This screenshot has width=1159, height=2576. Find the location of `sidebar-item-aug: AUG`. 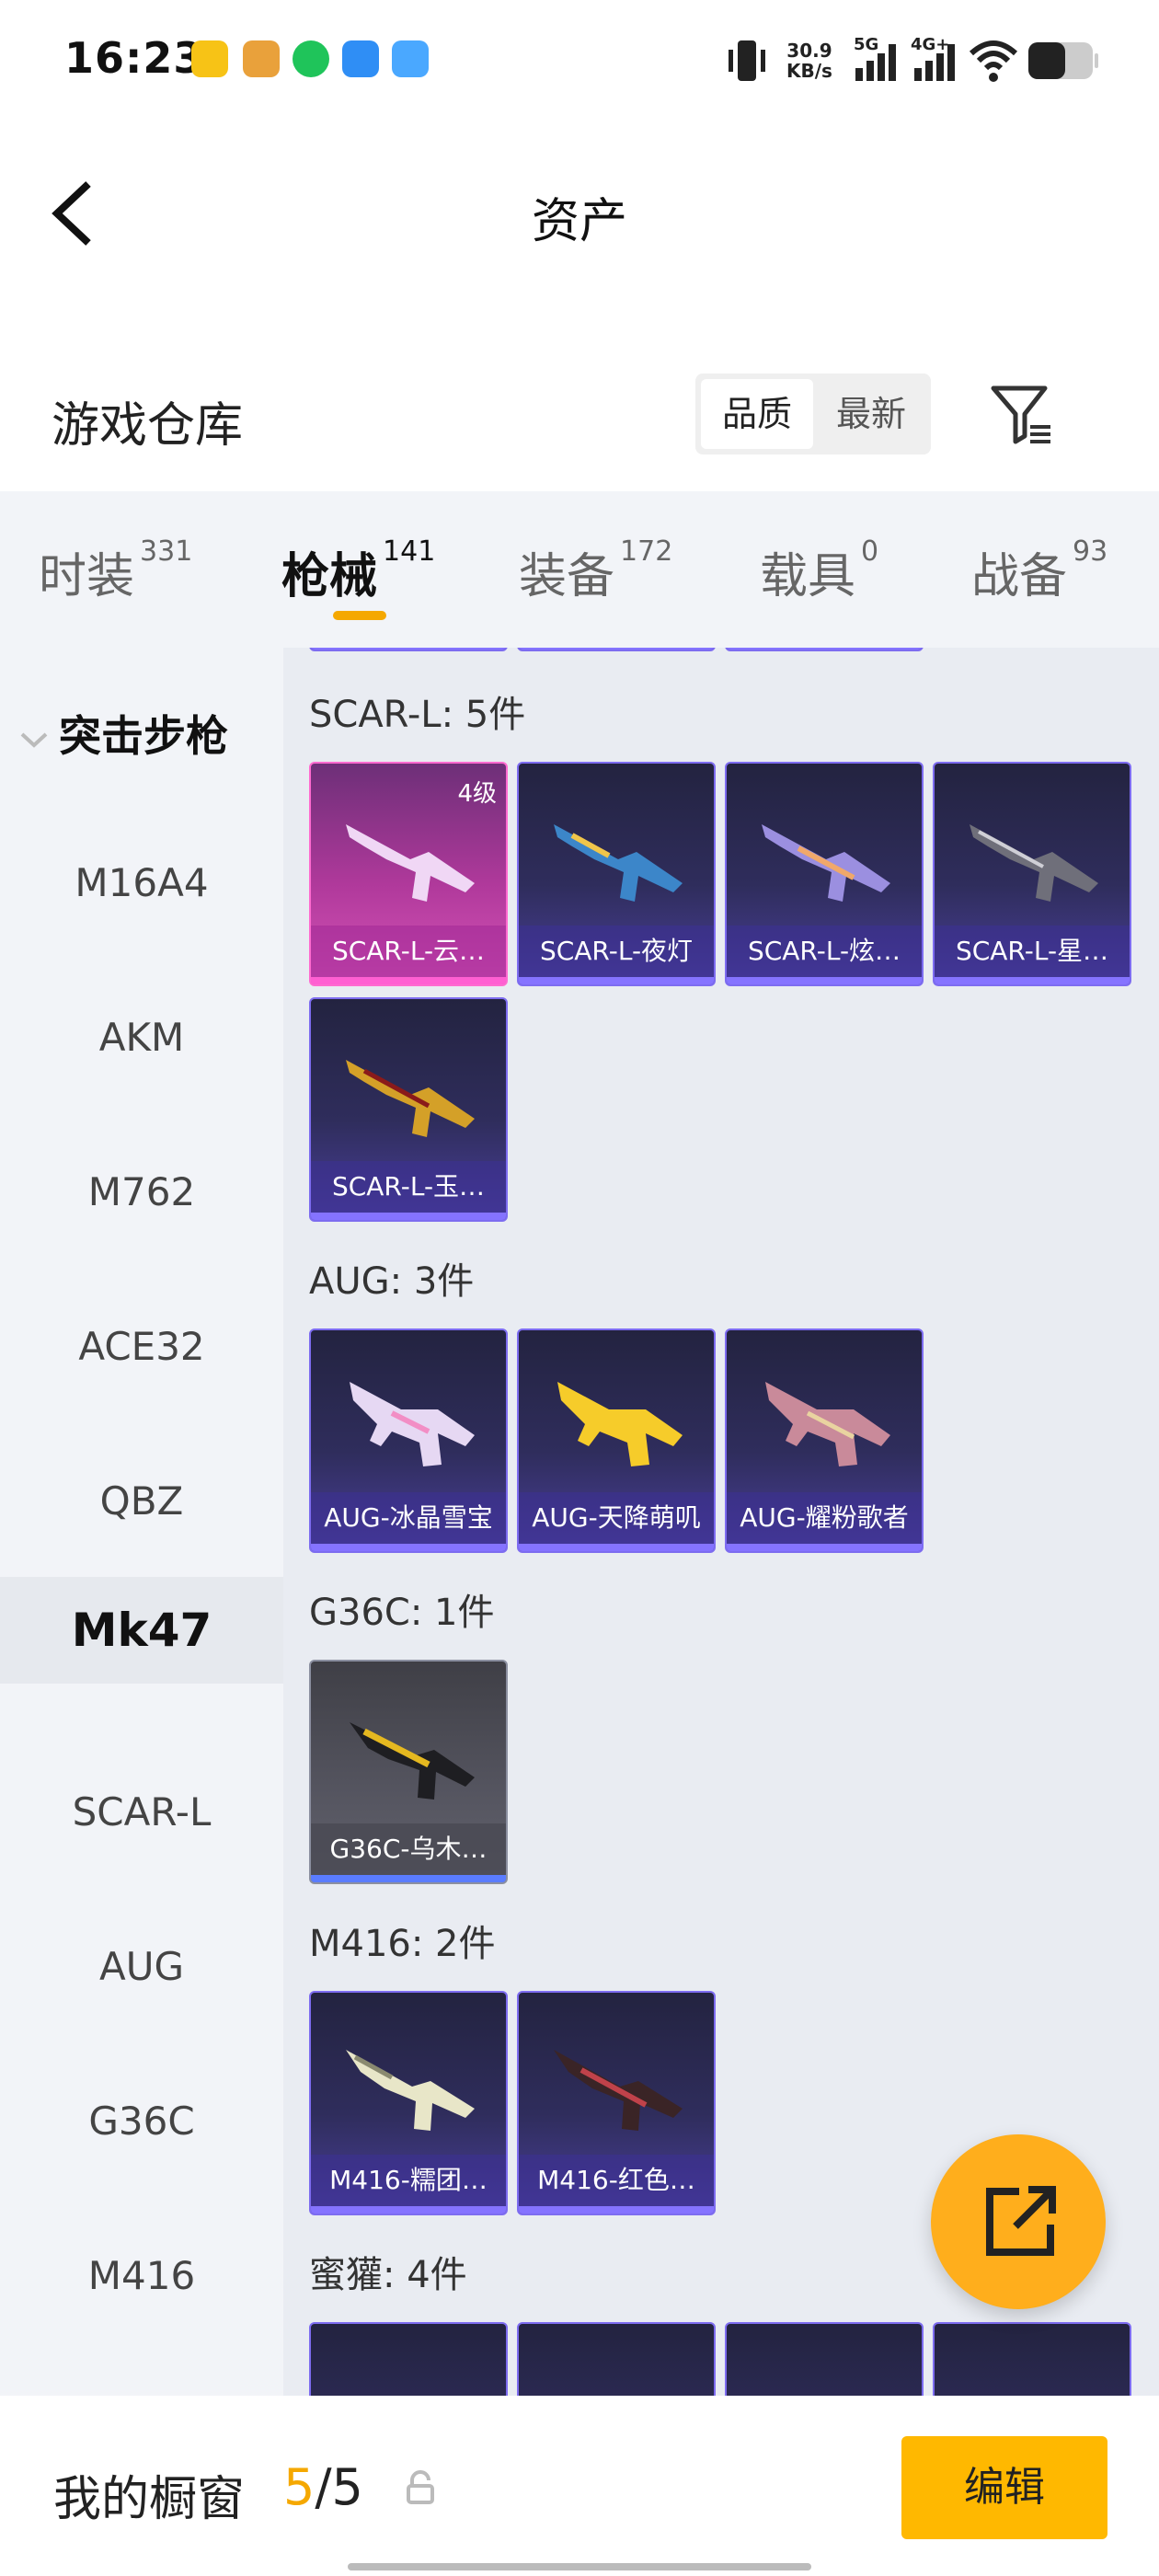

sidebar-item-aug: AUG is located at coordinates (141, 1967).